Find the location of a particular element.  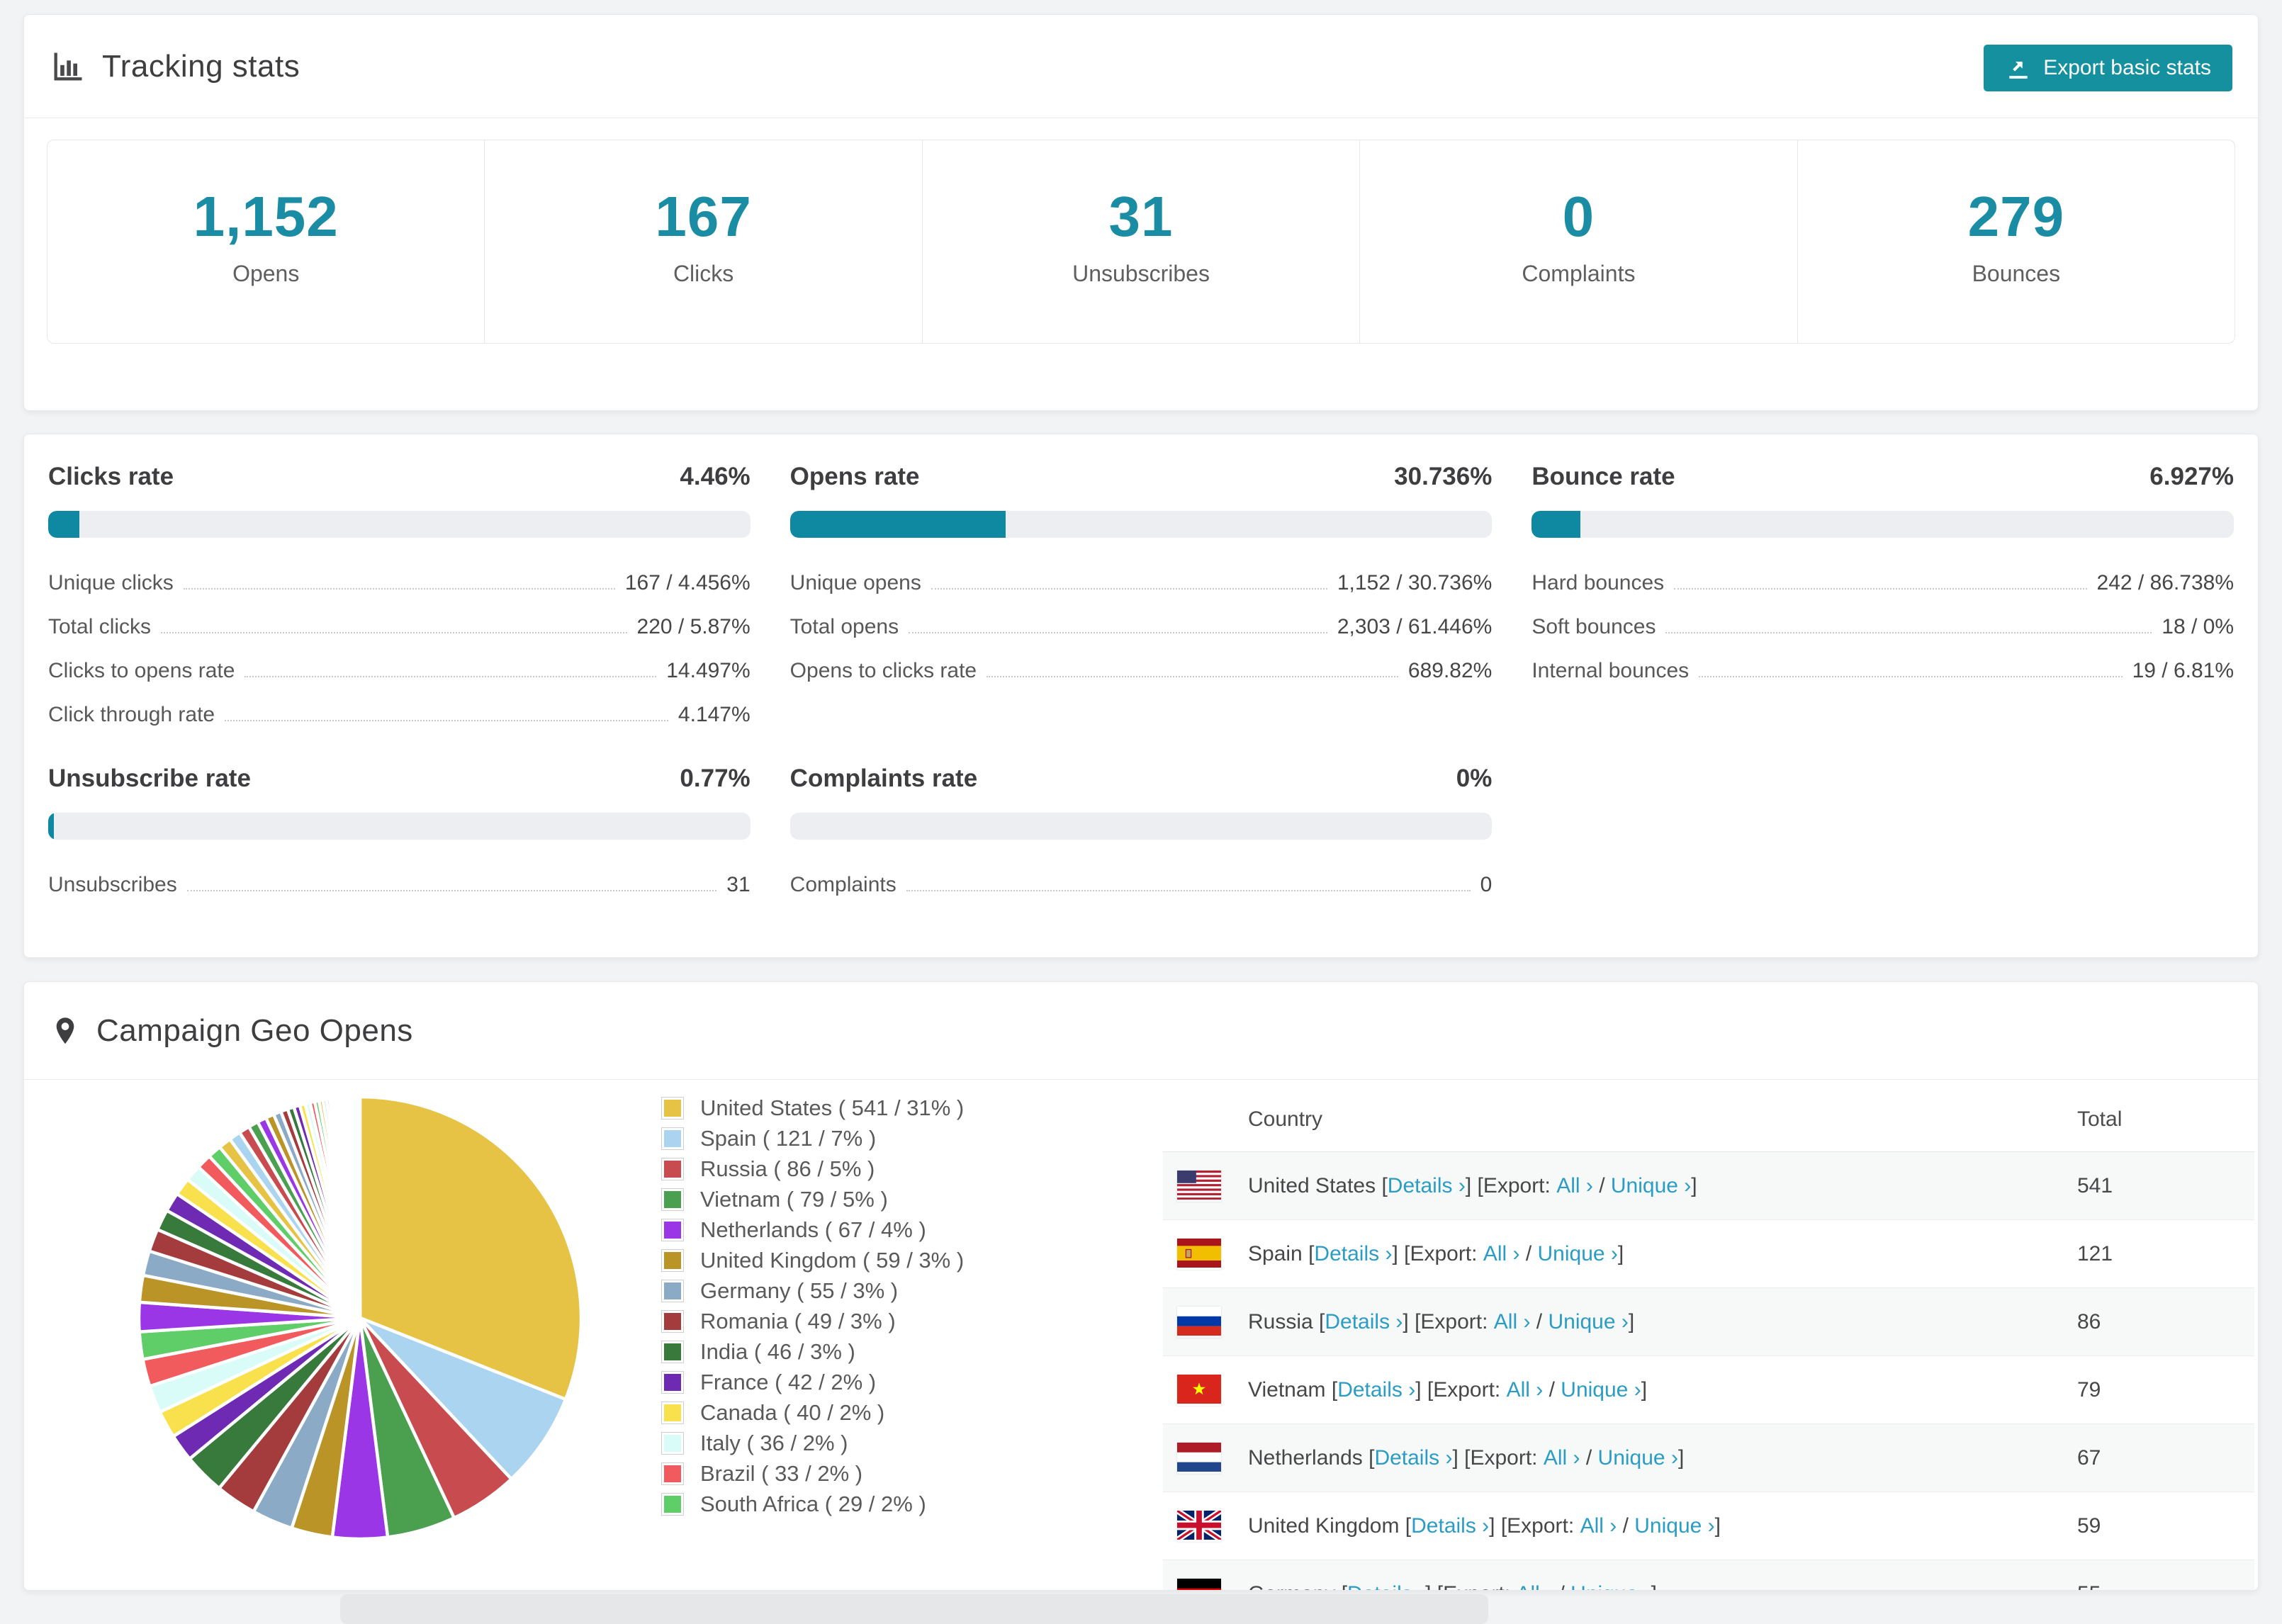

rate-block-complaints-rate: Complaints rate 0% Complaints 0 is located at coordinates (1141, 837).